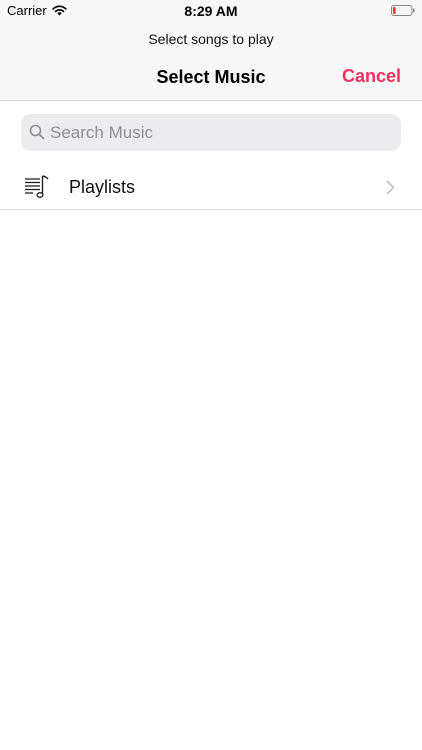 The image size is (422, 750). What do you see at coordinates (390, 187) in the screenshot?
I see `chevron-right-icon` at bounding box center [390, 187].